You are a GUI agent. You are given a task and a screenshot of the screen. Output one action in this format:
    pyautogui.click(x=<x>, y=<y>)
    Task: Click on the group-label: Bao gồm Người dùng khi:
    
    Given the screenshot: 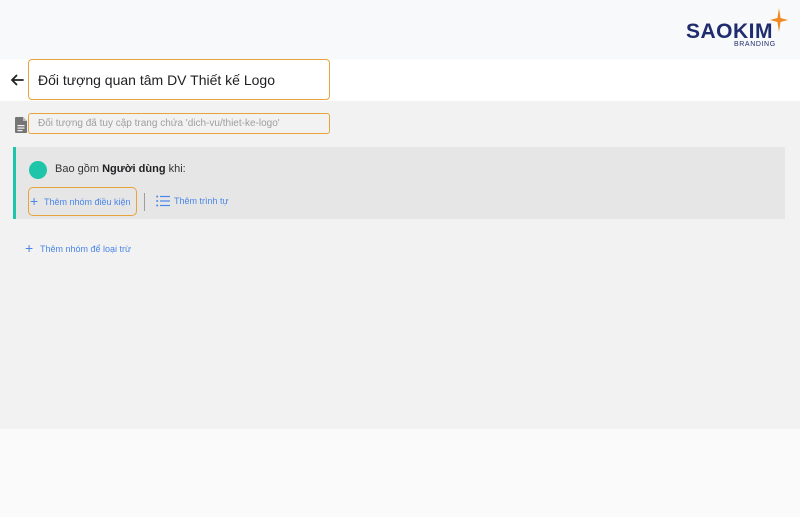 What is the action you would take?
    pyautogui.click(x=120, y=169)
    